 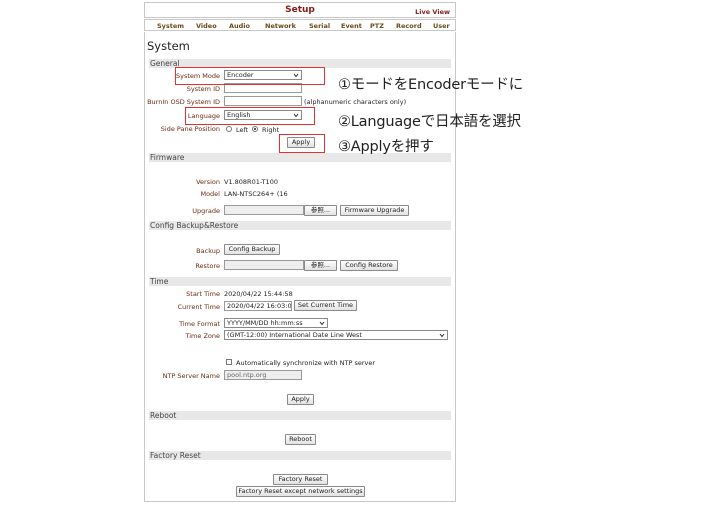 I want to click on reboot-button: Reboot, so click(x=300, y=439).